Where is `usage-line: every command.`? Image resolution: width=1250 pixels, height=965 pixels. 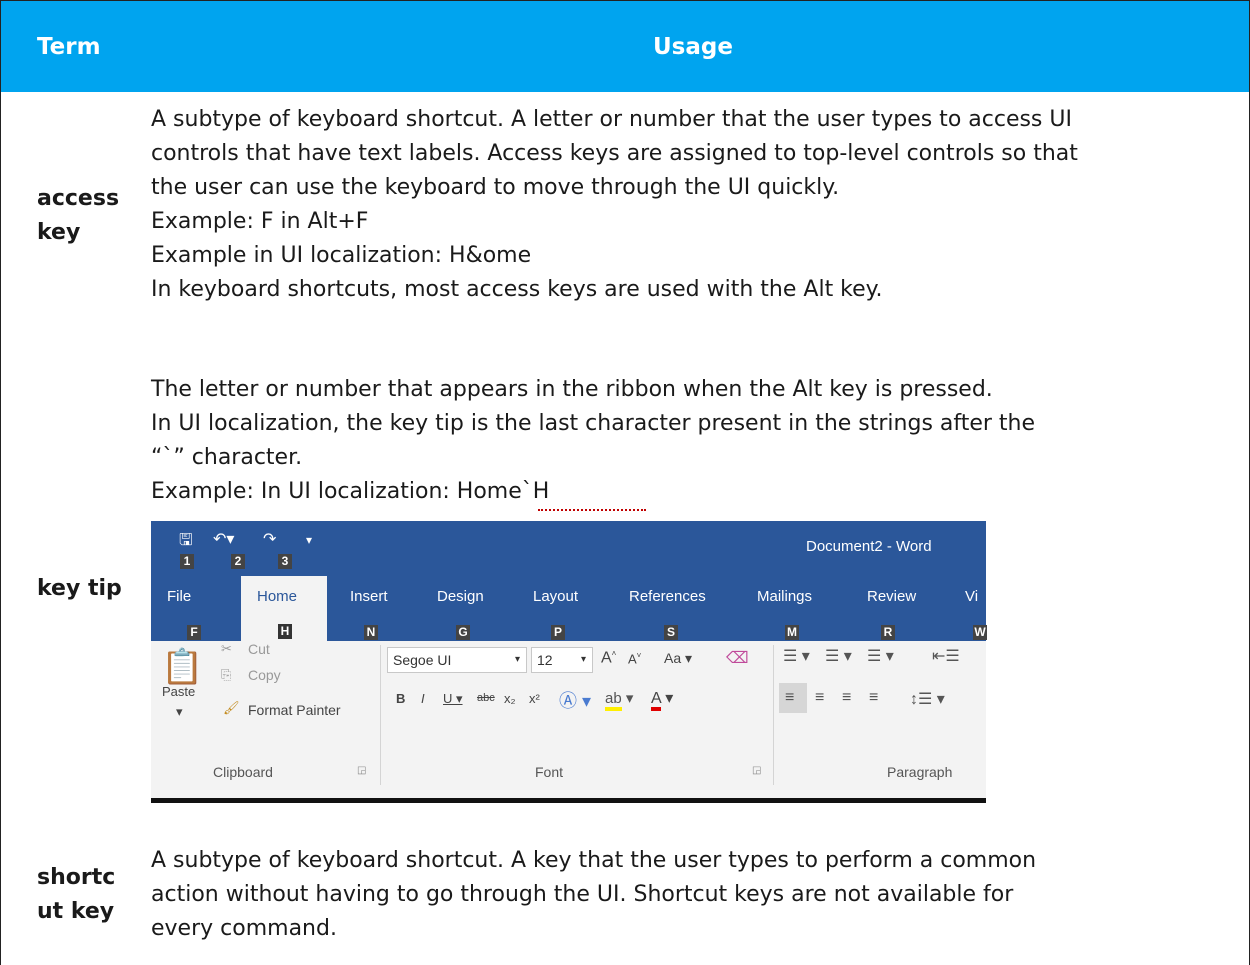 usage-line: every command. is located at coordinates (244, 928).